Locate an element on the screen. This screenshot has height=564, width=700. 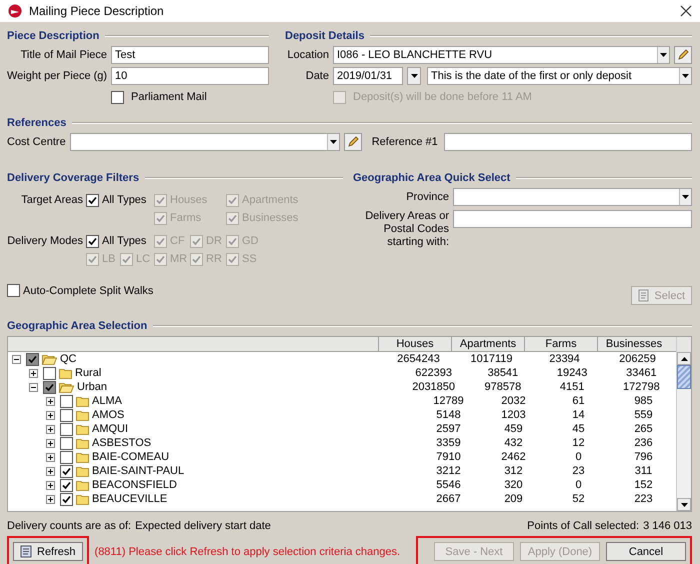
date-dropdown-button is located at coordinates (414, 76).